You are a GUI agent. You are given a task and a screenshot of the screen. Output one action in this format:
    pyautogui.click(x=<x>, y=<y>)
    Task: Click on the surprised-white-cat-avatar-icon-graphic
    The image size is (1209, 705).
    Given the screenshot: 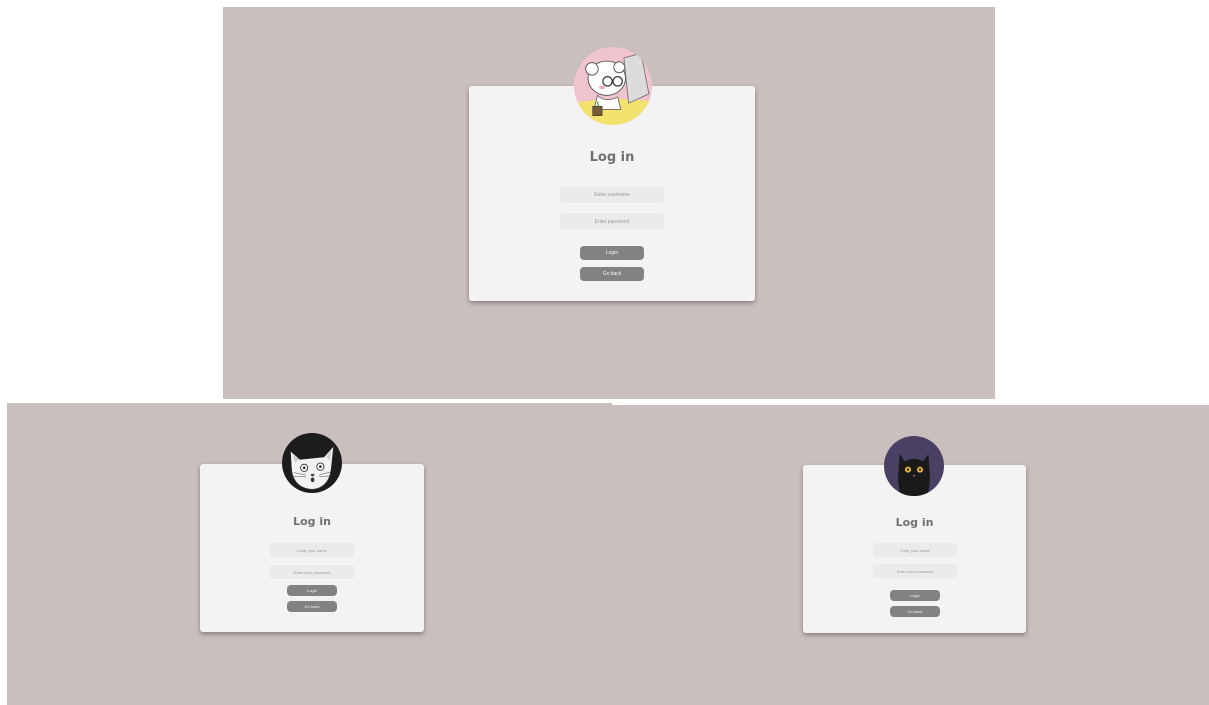 What is the action you would take?
    pyautogui.click(x=312, y=463)
    